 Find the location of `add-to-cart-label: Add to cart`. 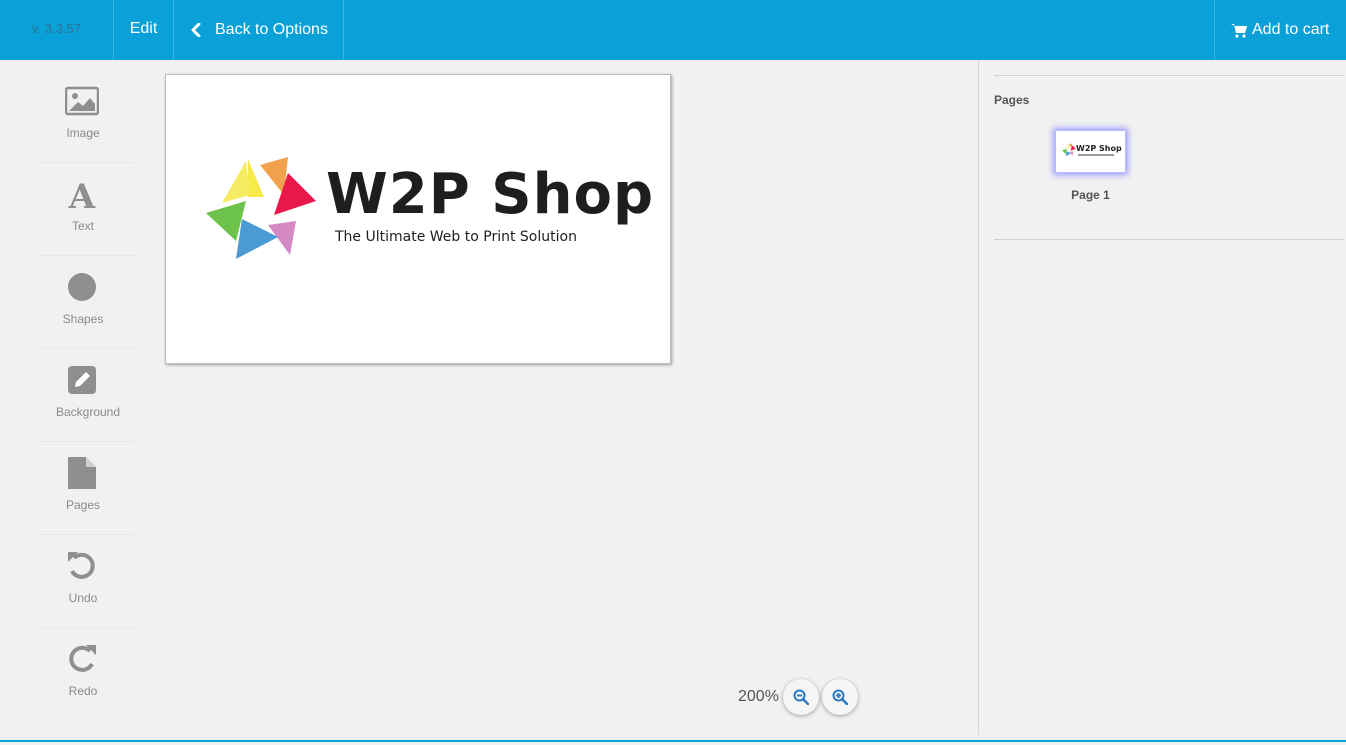

add-to-cart-label: Add to cart is located at coordinates (1291, 29).